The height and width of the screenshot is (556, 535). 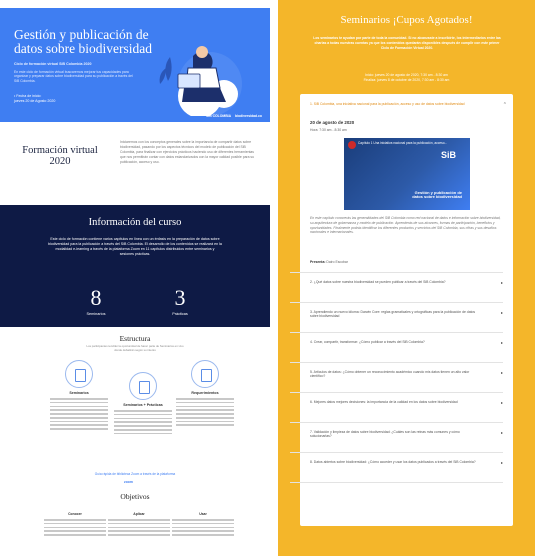 I want to click on estructura-col-name: Seminarios, so click(x=79, y=393).